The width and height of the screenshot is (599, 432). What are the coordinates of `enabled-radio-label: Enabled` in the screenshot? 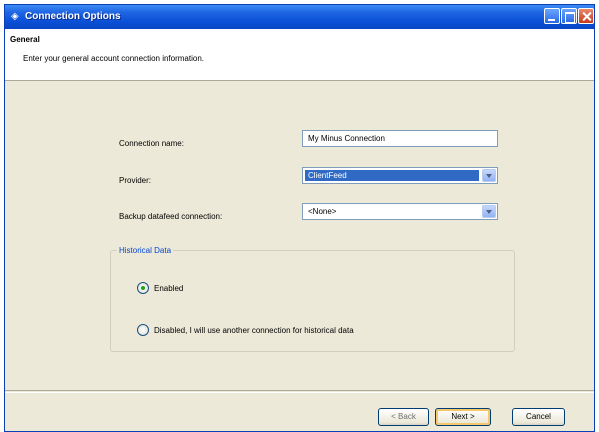 It's located at (168, 288).